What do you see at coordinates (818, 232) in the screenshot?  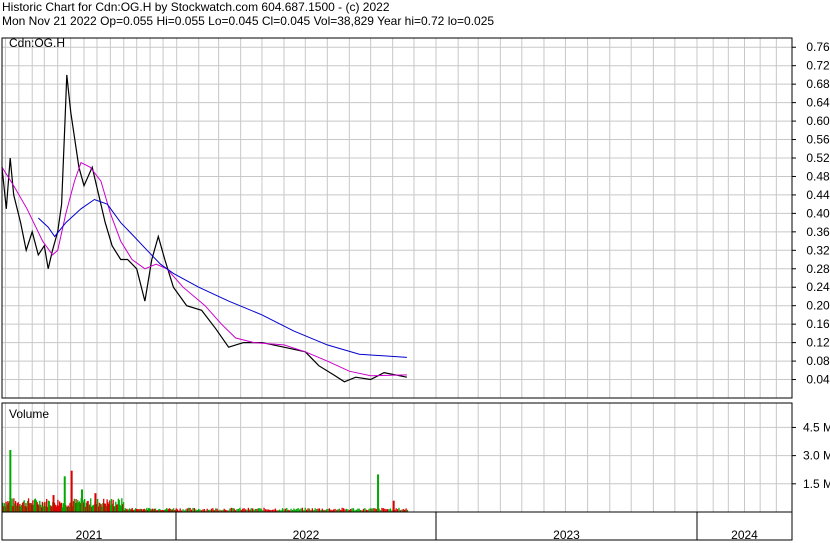 I see `price-tick-label: 0.36` at bounding box center [818, 232].